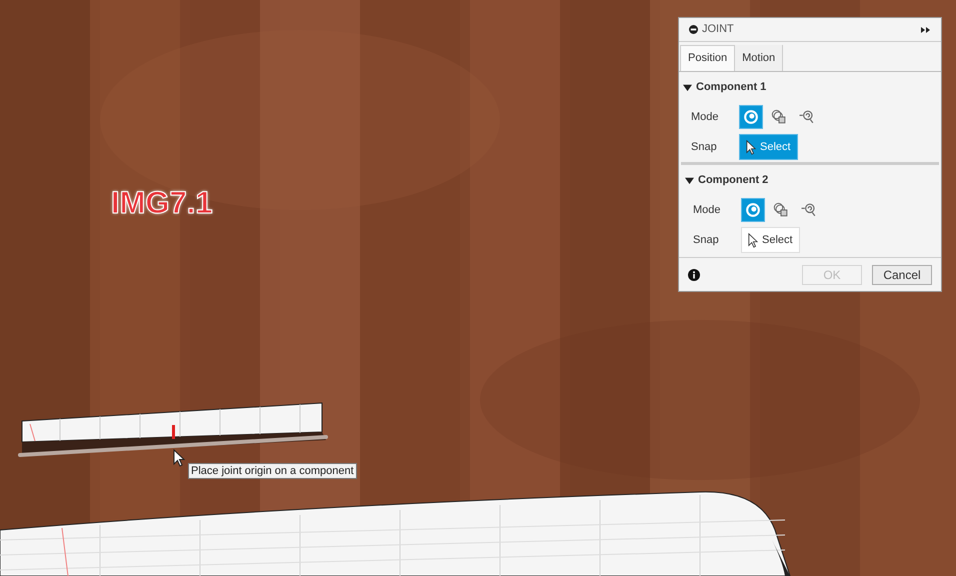  Describe the element at coordinates (693, 29) in the screenshot. I see `collapse-icon` at that location.